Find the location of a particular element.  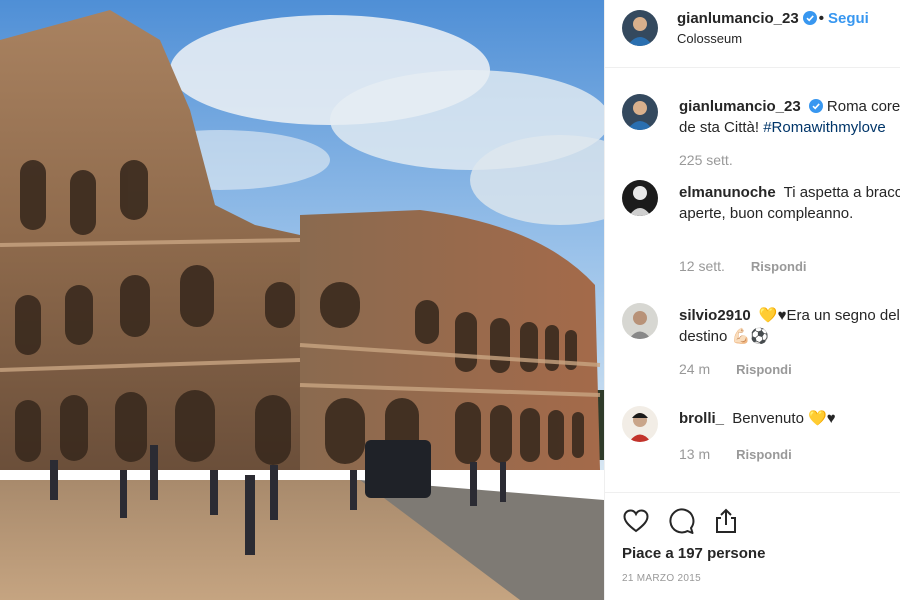

comment-meta: 24 m Rispondi is located at coordinates (735, 369).